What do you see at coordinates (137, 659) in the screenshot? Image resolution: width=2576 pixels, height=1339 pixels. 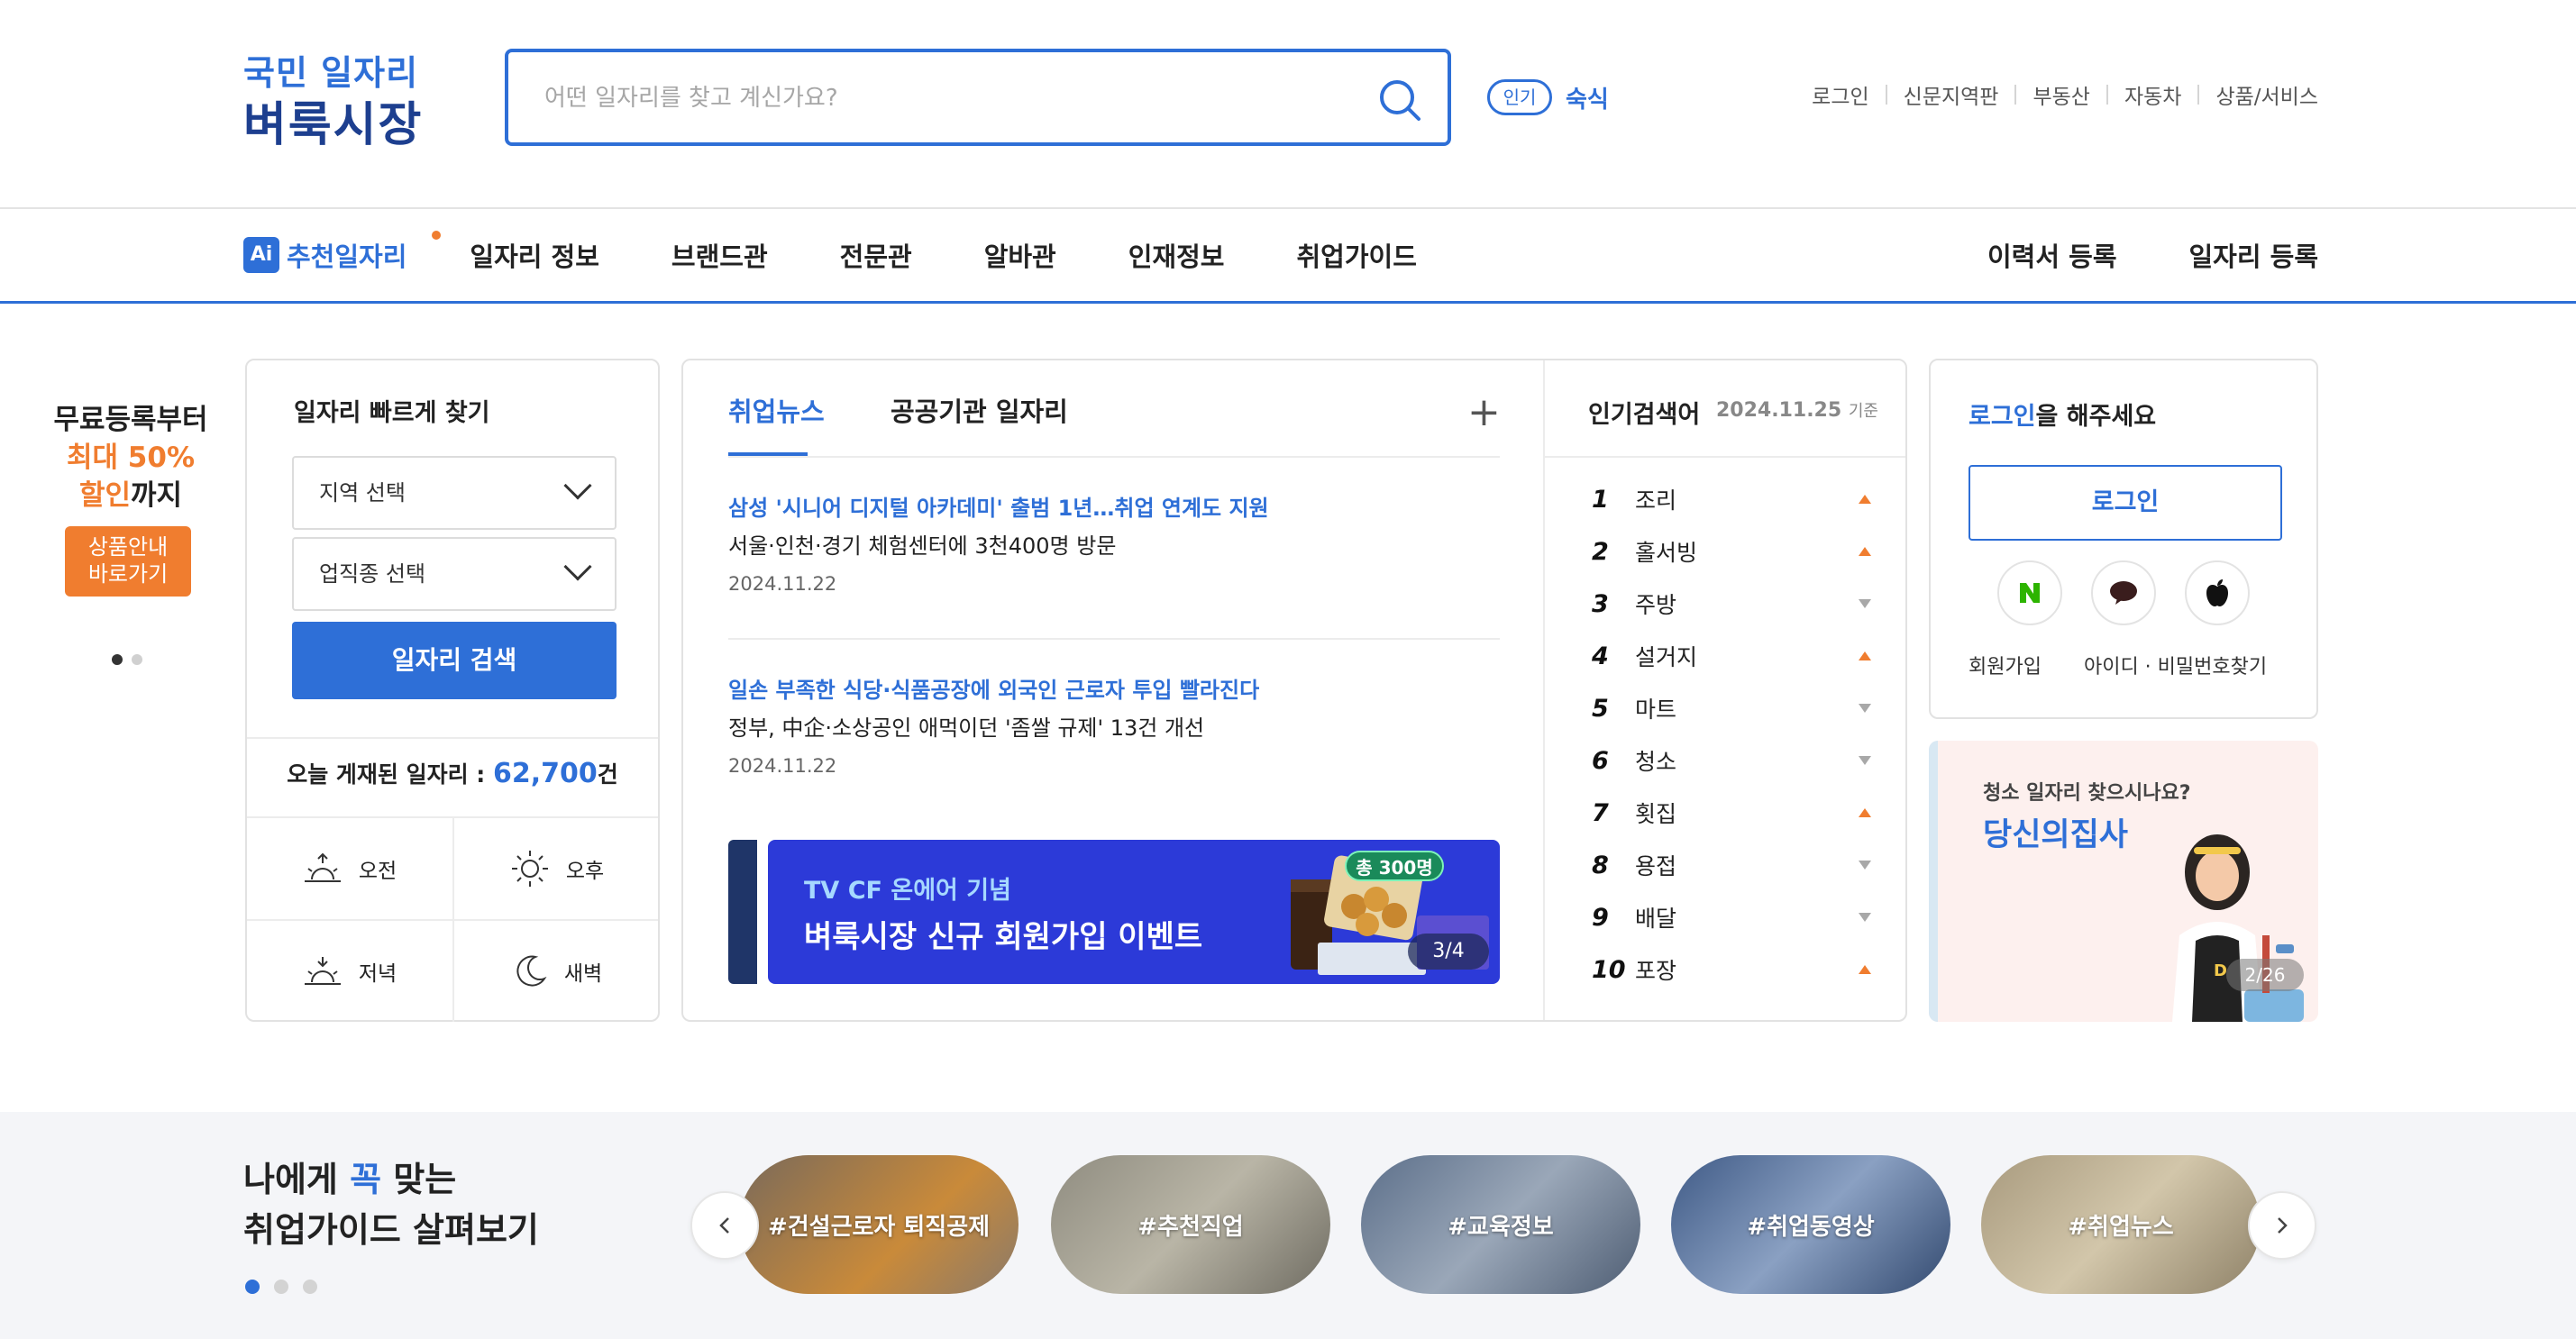 I see `promo-dot` at bounding box center [137, 659].